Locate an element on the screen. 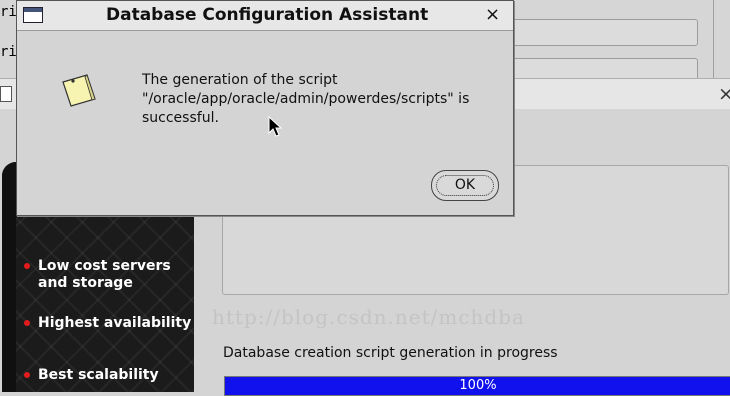 The width and height of the screenshot is (730, 396). divider is located at coordinates (713, 40).